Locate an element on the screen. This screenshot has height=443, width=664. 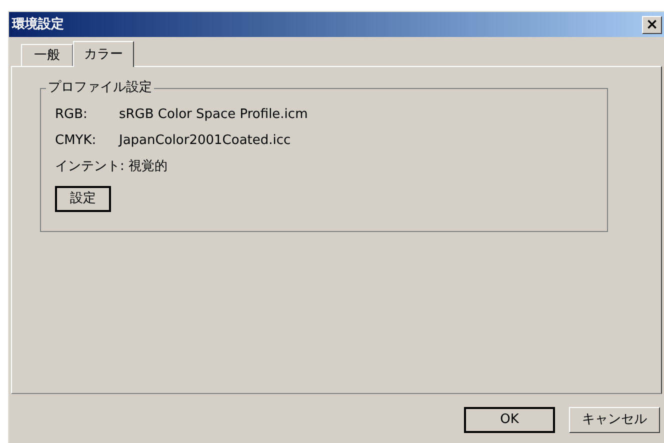
field-label: CMYK: is located at coordinates (76, 141).